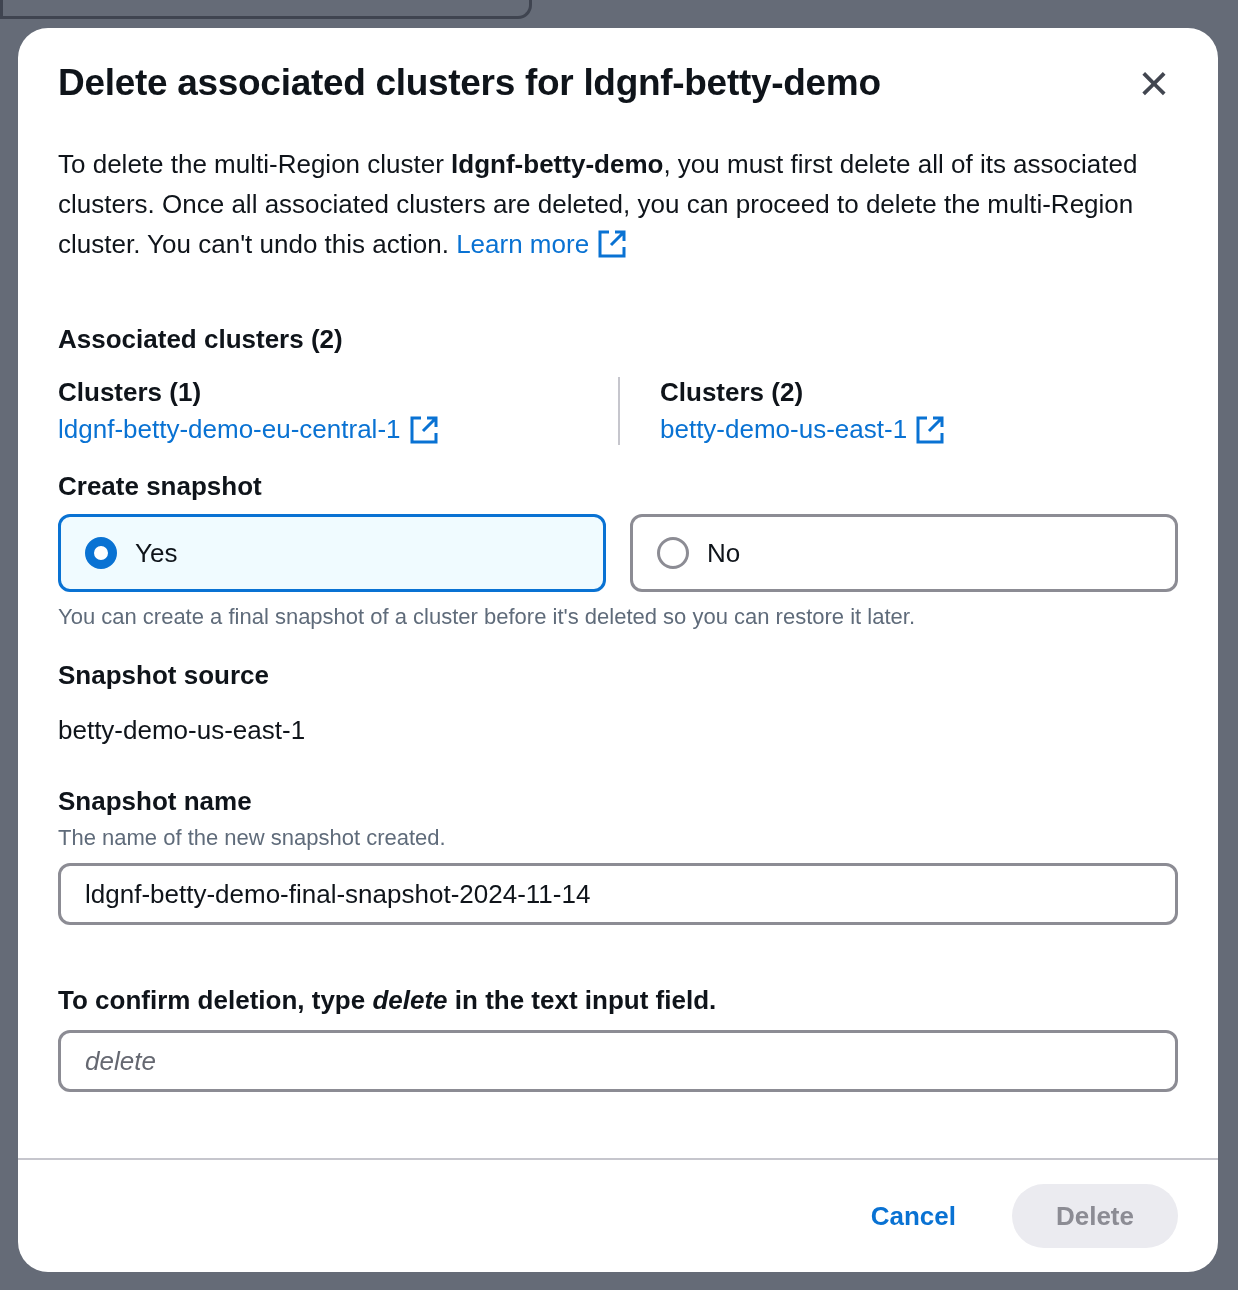 This screenshot has height=1290, width=1238. I want to click on field-label: To confirm deletion, type delete in the text input field., so click(388, 1000).